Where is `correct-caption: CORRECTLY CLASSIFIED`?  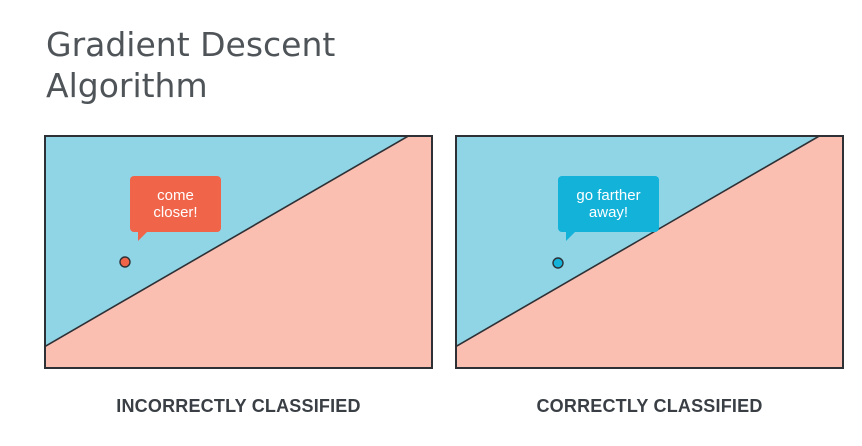
correct-caption: CORRECTLY CLASSIFIED is located at coordinates (649, 406).